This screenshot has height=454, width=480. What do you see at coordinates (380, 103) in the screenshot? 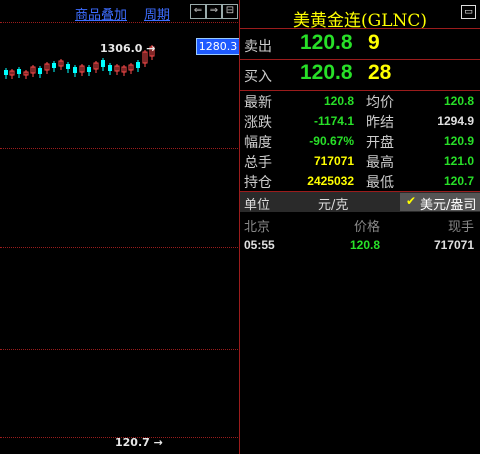
I see `stat-label-average: 均价` at bounding box center [380, 103].